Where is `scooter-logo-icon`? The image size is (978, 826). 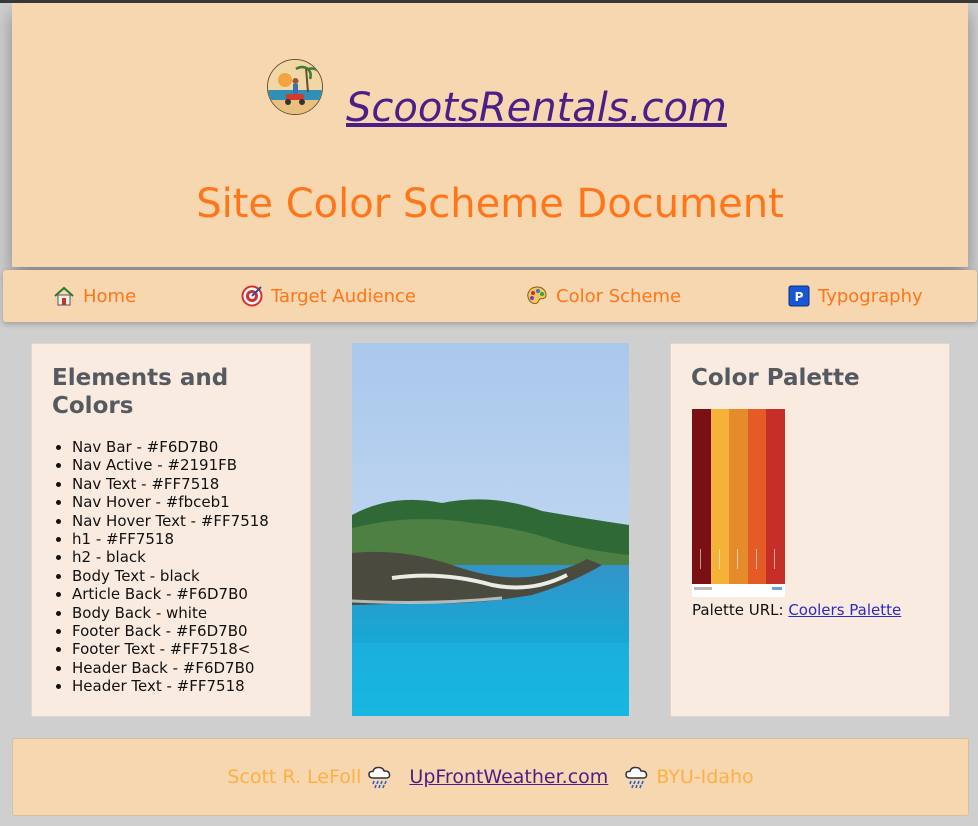 scooter-logo-icon is located at coordinates (295, 87).